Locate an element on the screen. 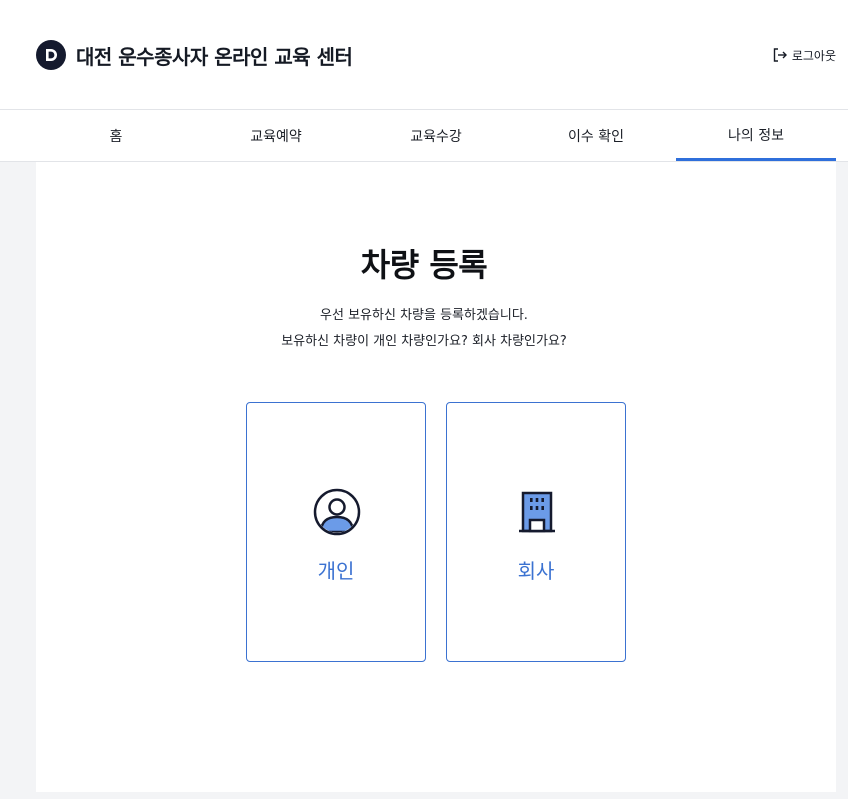 The width and height of the screenshot is (848, 799). building-icon is located at coordinates (537, 512).